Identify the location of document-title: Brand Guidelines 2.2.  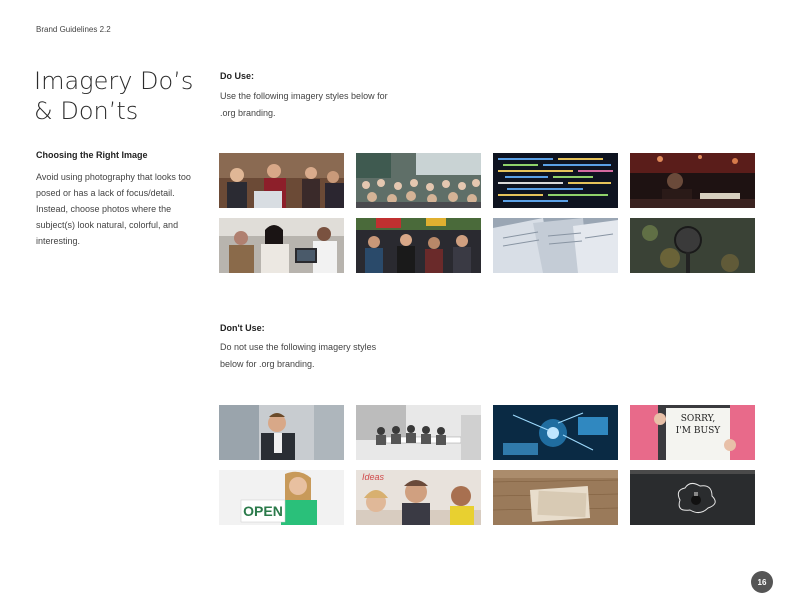
(73, 29).